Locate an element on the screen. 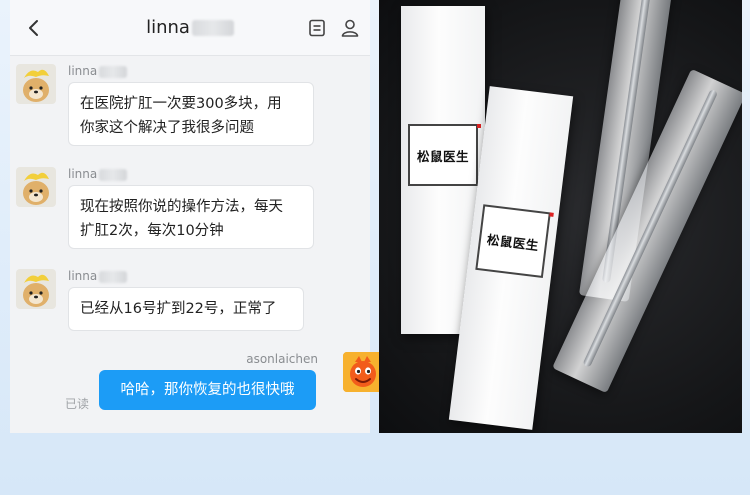 This screenshot has height=495, width=750. message-line: 在医院扩肛一次要300多块，用 is located at coordinates (181, 104).